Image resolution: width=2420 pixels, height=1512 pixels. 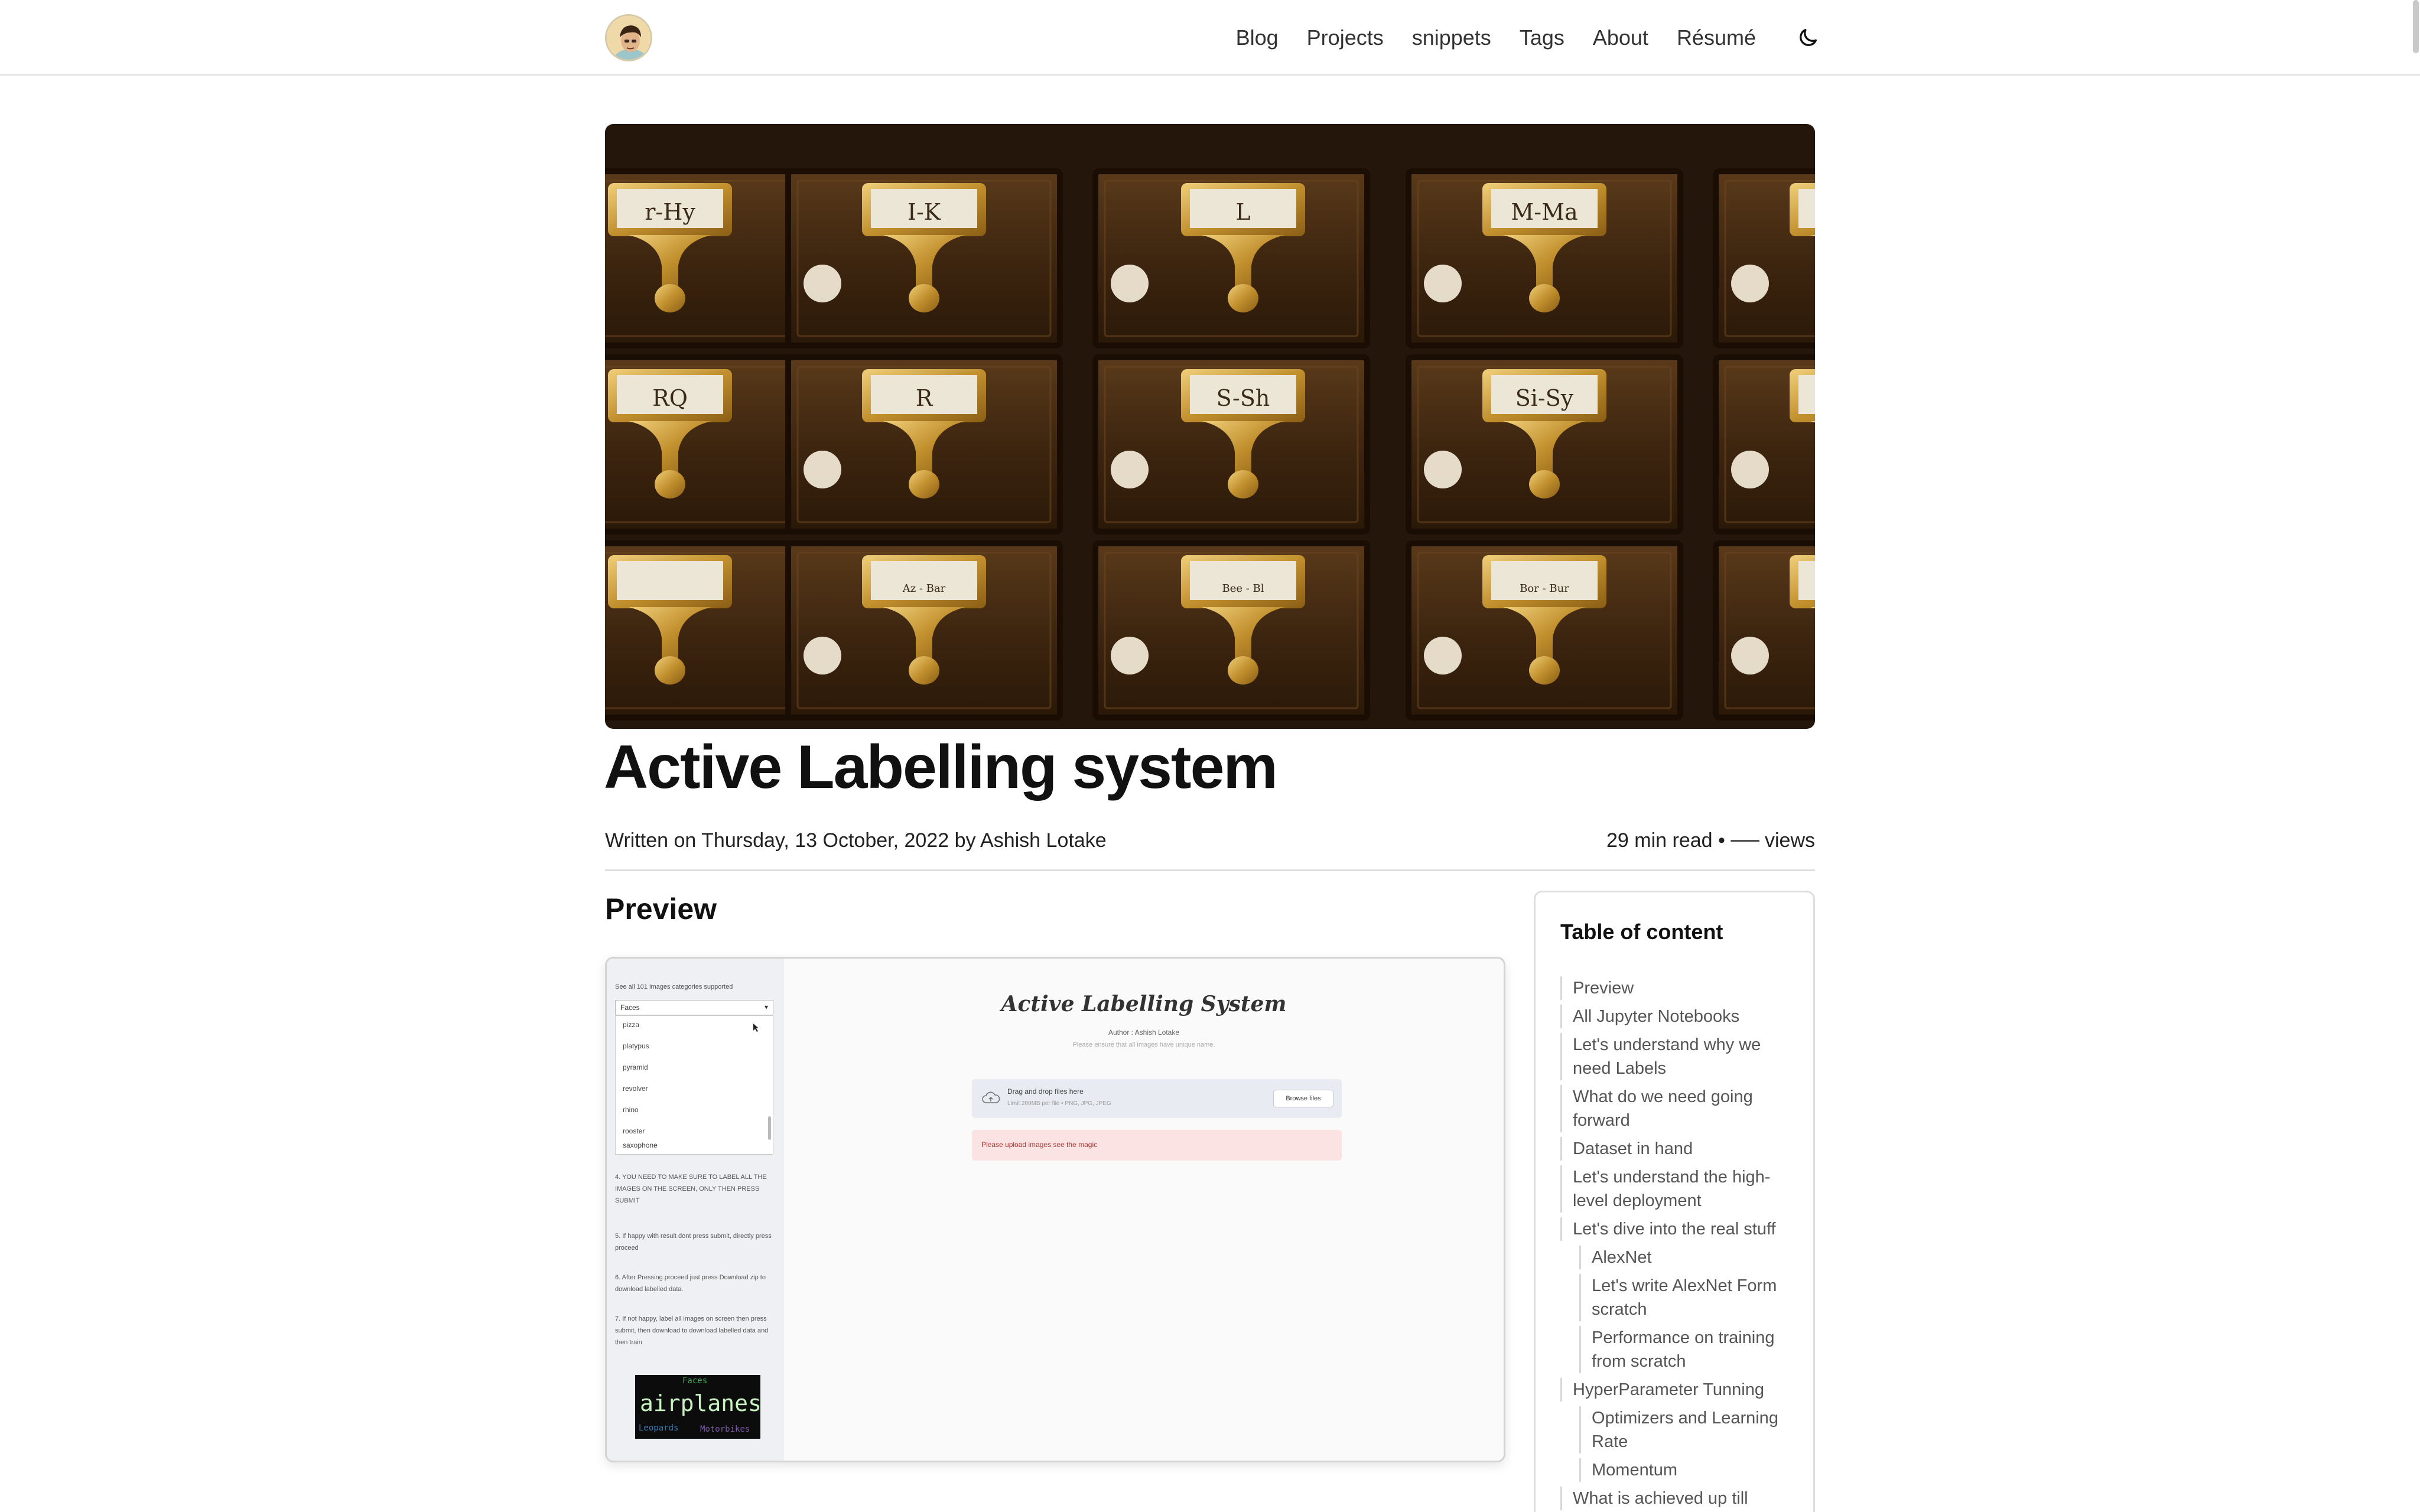 I want to click on post-read-time-views: 29 min read • ── views, so click(x=1710, y=840).